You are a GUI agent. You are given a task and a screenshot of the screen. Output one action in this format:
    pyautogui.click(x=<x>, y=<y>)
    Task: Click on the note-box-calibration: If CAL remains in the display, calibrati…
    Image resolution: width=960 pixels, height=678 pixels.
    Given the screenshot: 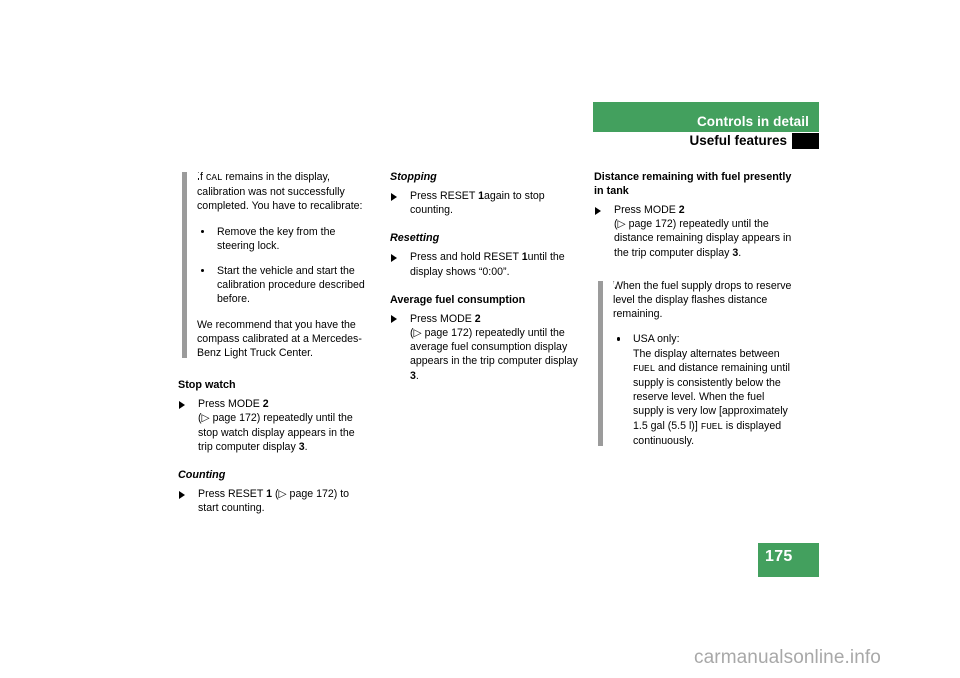 What is the action you would take?
    pyautogui.click(x=274, y=265)
    